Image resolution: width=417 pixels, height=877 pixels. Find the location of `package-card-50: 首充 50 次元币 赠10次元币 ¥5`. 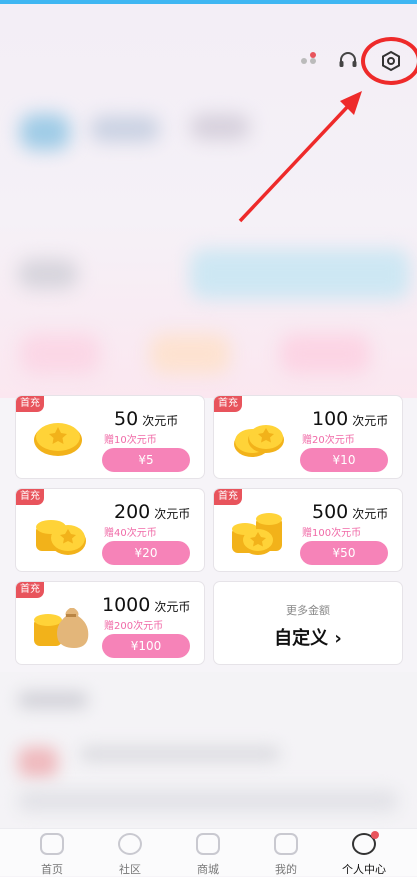

package-card-50: 首充 50 次元币 赠10次元币 ¥5 is located at coordinates (110, 437).